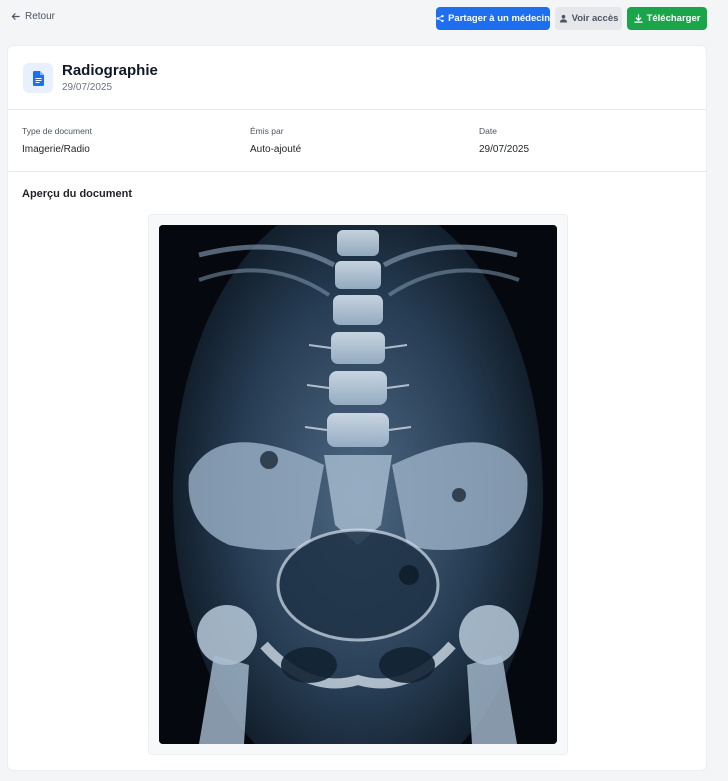  What do you see at coordinates (499, 18) in the screenshot?
I see `share-label: Partager à un médecin` at bounding box center [499, 18].